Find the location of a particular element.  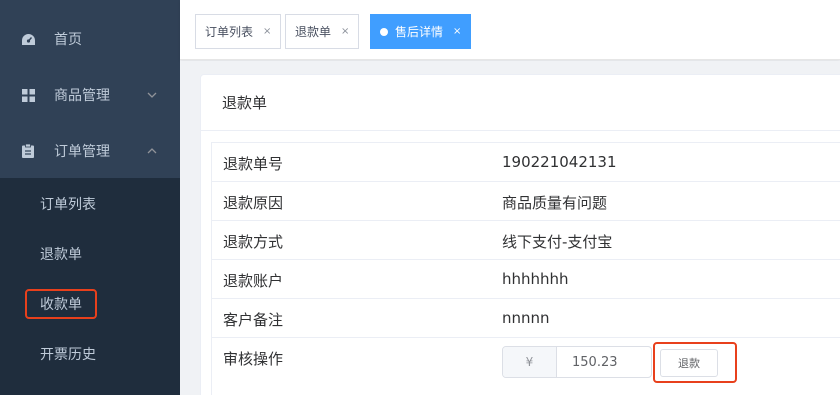

submenu-item-label: 开票历史 is located at coordinates (68, 355).